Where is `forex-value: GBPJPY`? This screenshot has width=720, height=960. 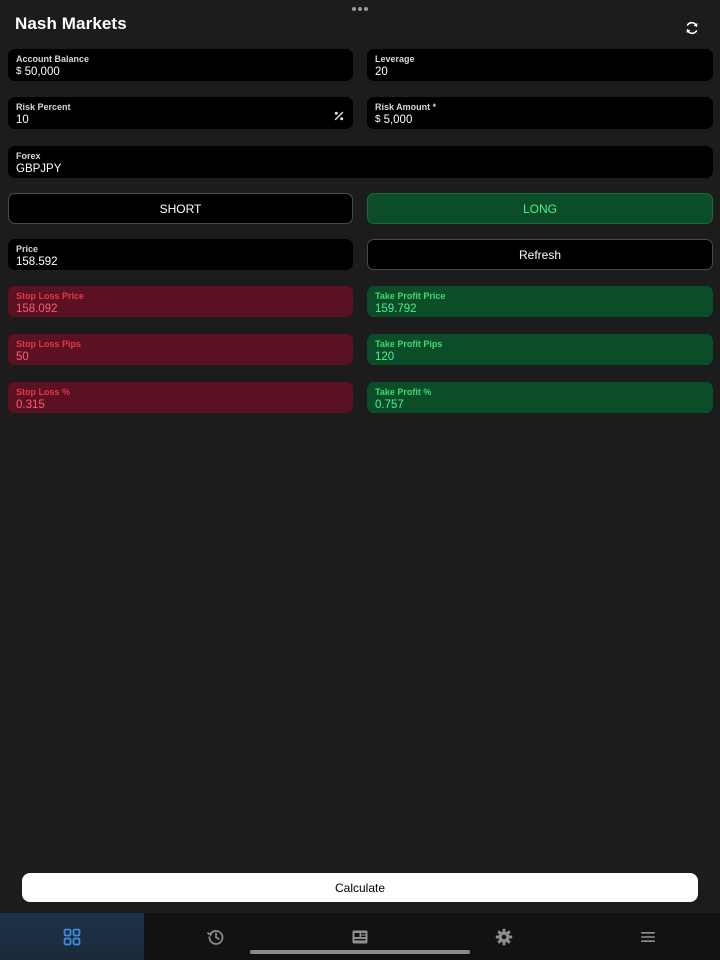
forex-value: GBPJPY is located at coordinates (360, 169).